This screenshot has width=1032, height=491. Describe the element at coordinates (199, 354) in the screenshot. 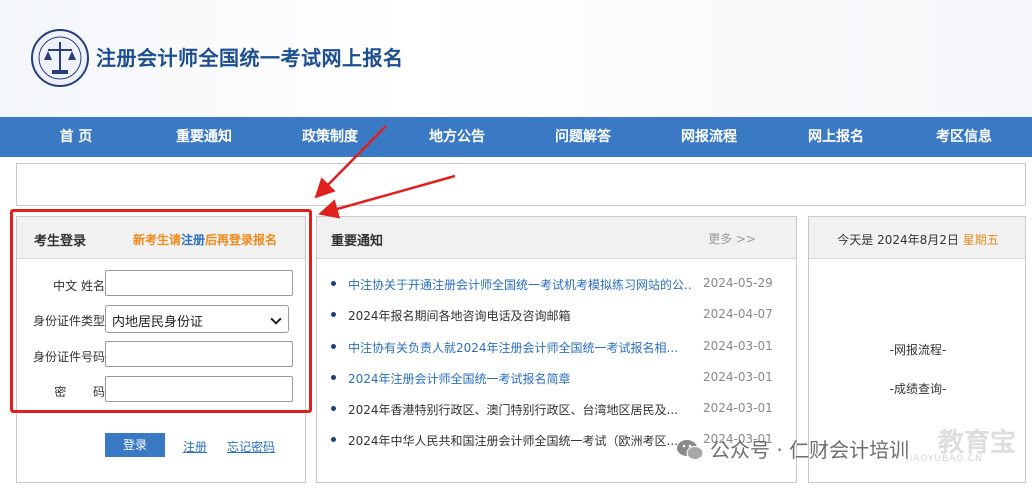

I see `id-number-input` at that location.